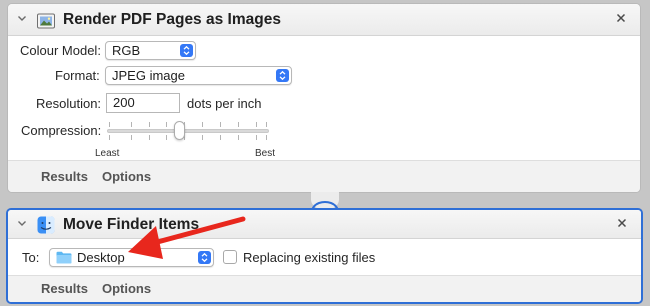 The width and height of the screenshot is (650, 306). Describe the element at coordinates (143, 103) in the screenshot. I see `resolution-field: 200` at that location.